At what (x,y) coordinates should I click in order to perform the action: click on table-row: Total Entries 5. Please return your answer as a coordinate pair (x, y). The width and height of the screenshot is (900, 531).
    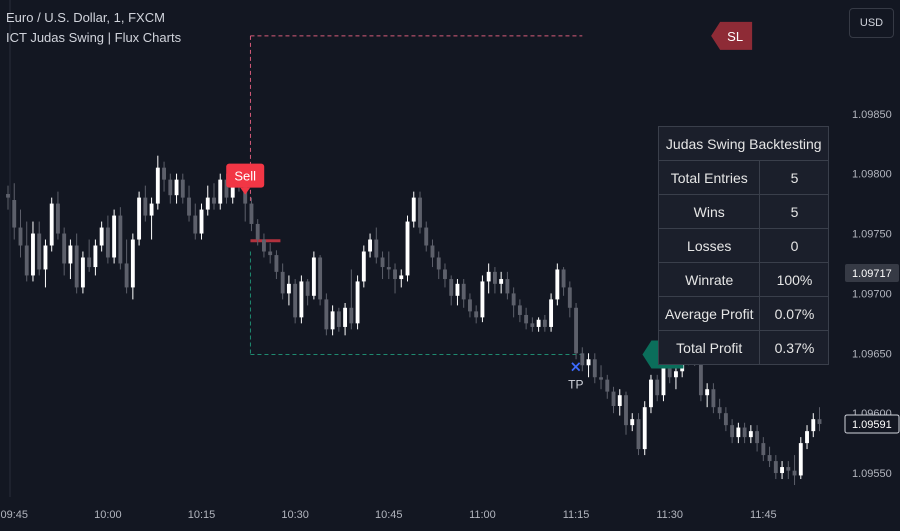
    Looking at the image, I should click on (743, 177).